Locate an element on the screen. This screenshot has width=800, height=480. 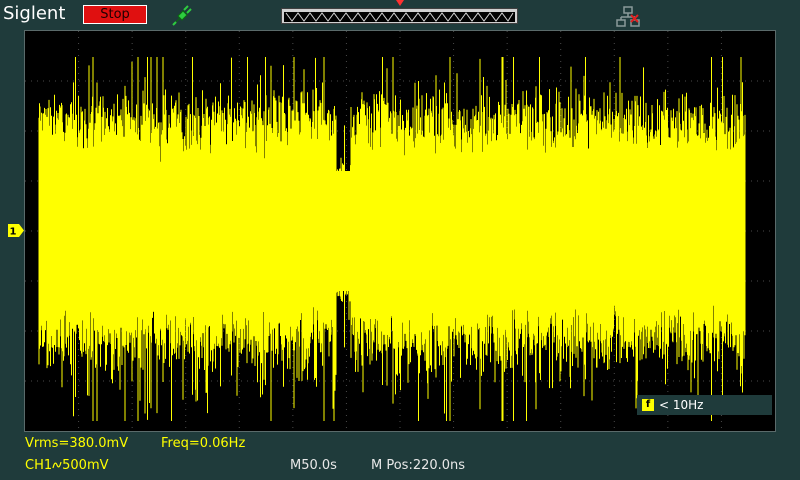
timebase-scale: M50.0s is located at coordinates (313, 466).